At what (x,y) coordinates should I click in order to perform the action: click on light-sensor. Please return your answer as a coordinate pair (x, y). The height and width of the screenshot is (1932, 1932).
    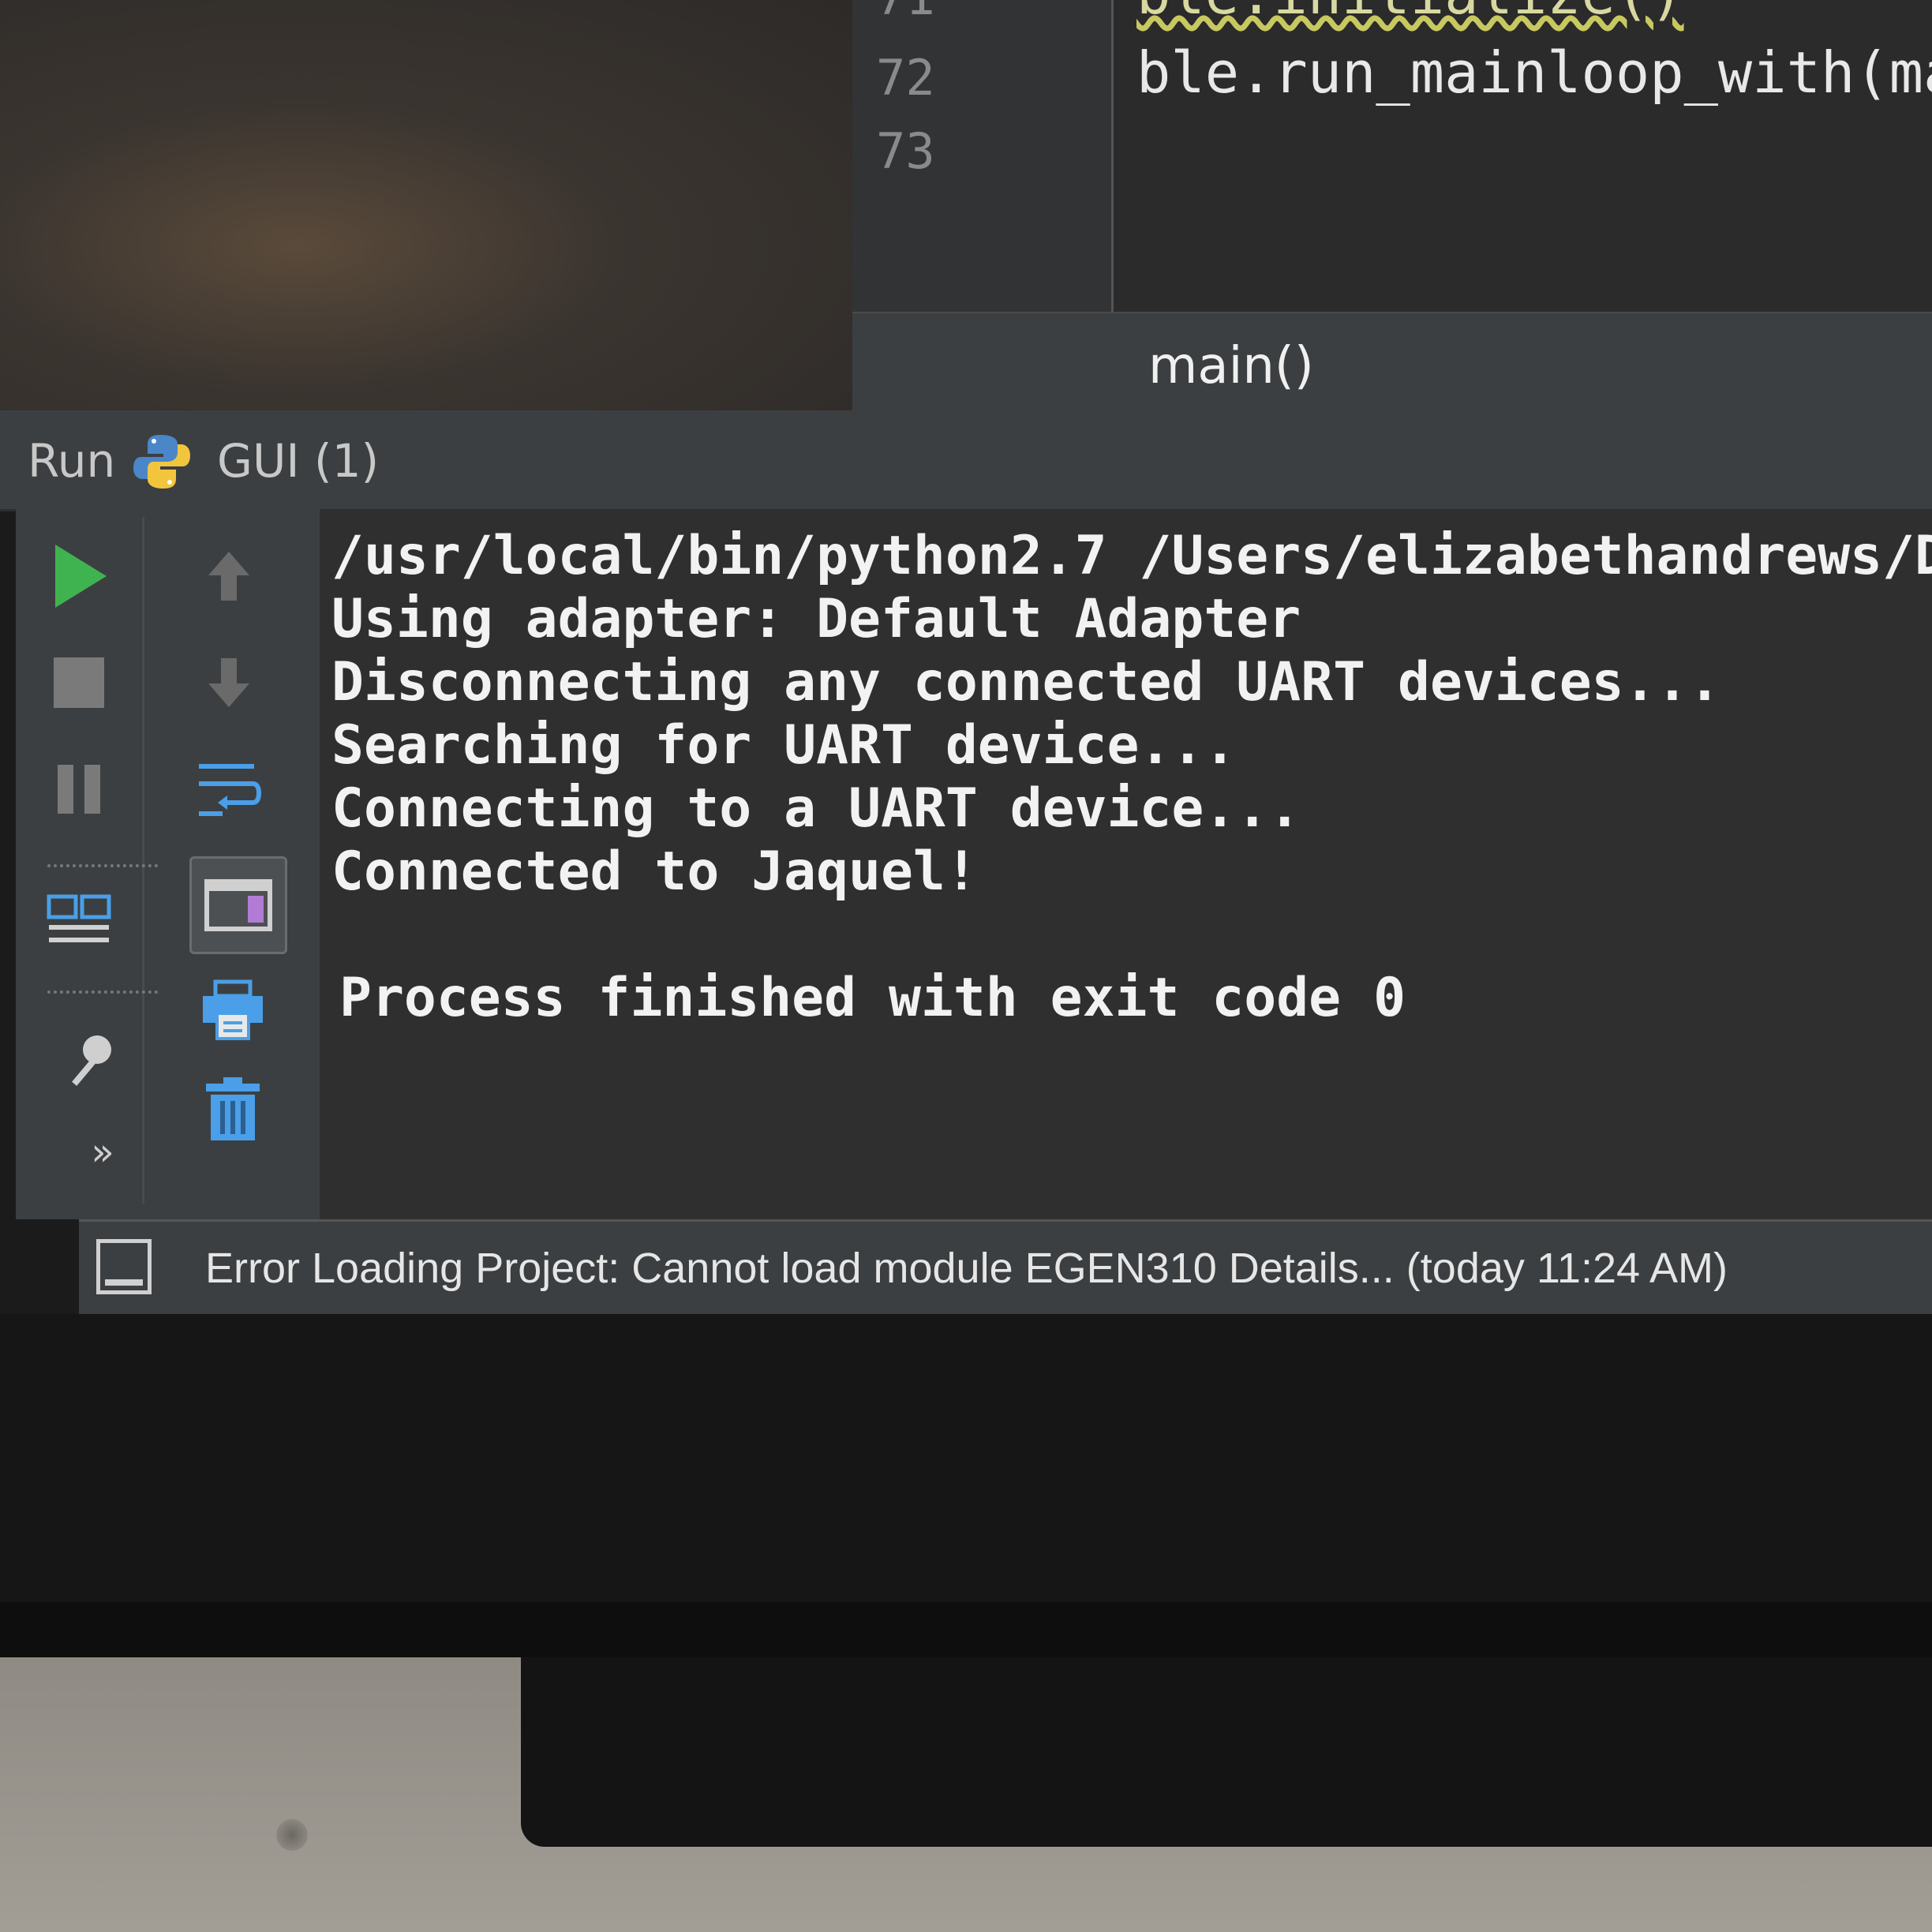
    Looking at the image, I should click on (292, 1835).